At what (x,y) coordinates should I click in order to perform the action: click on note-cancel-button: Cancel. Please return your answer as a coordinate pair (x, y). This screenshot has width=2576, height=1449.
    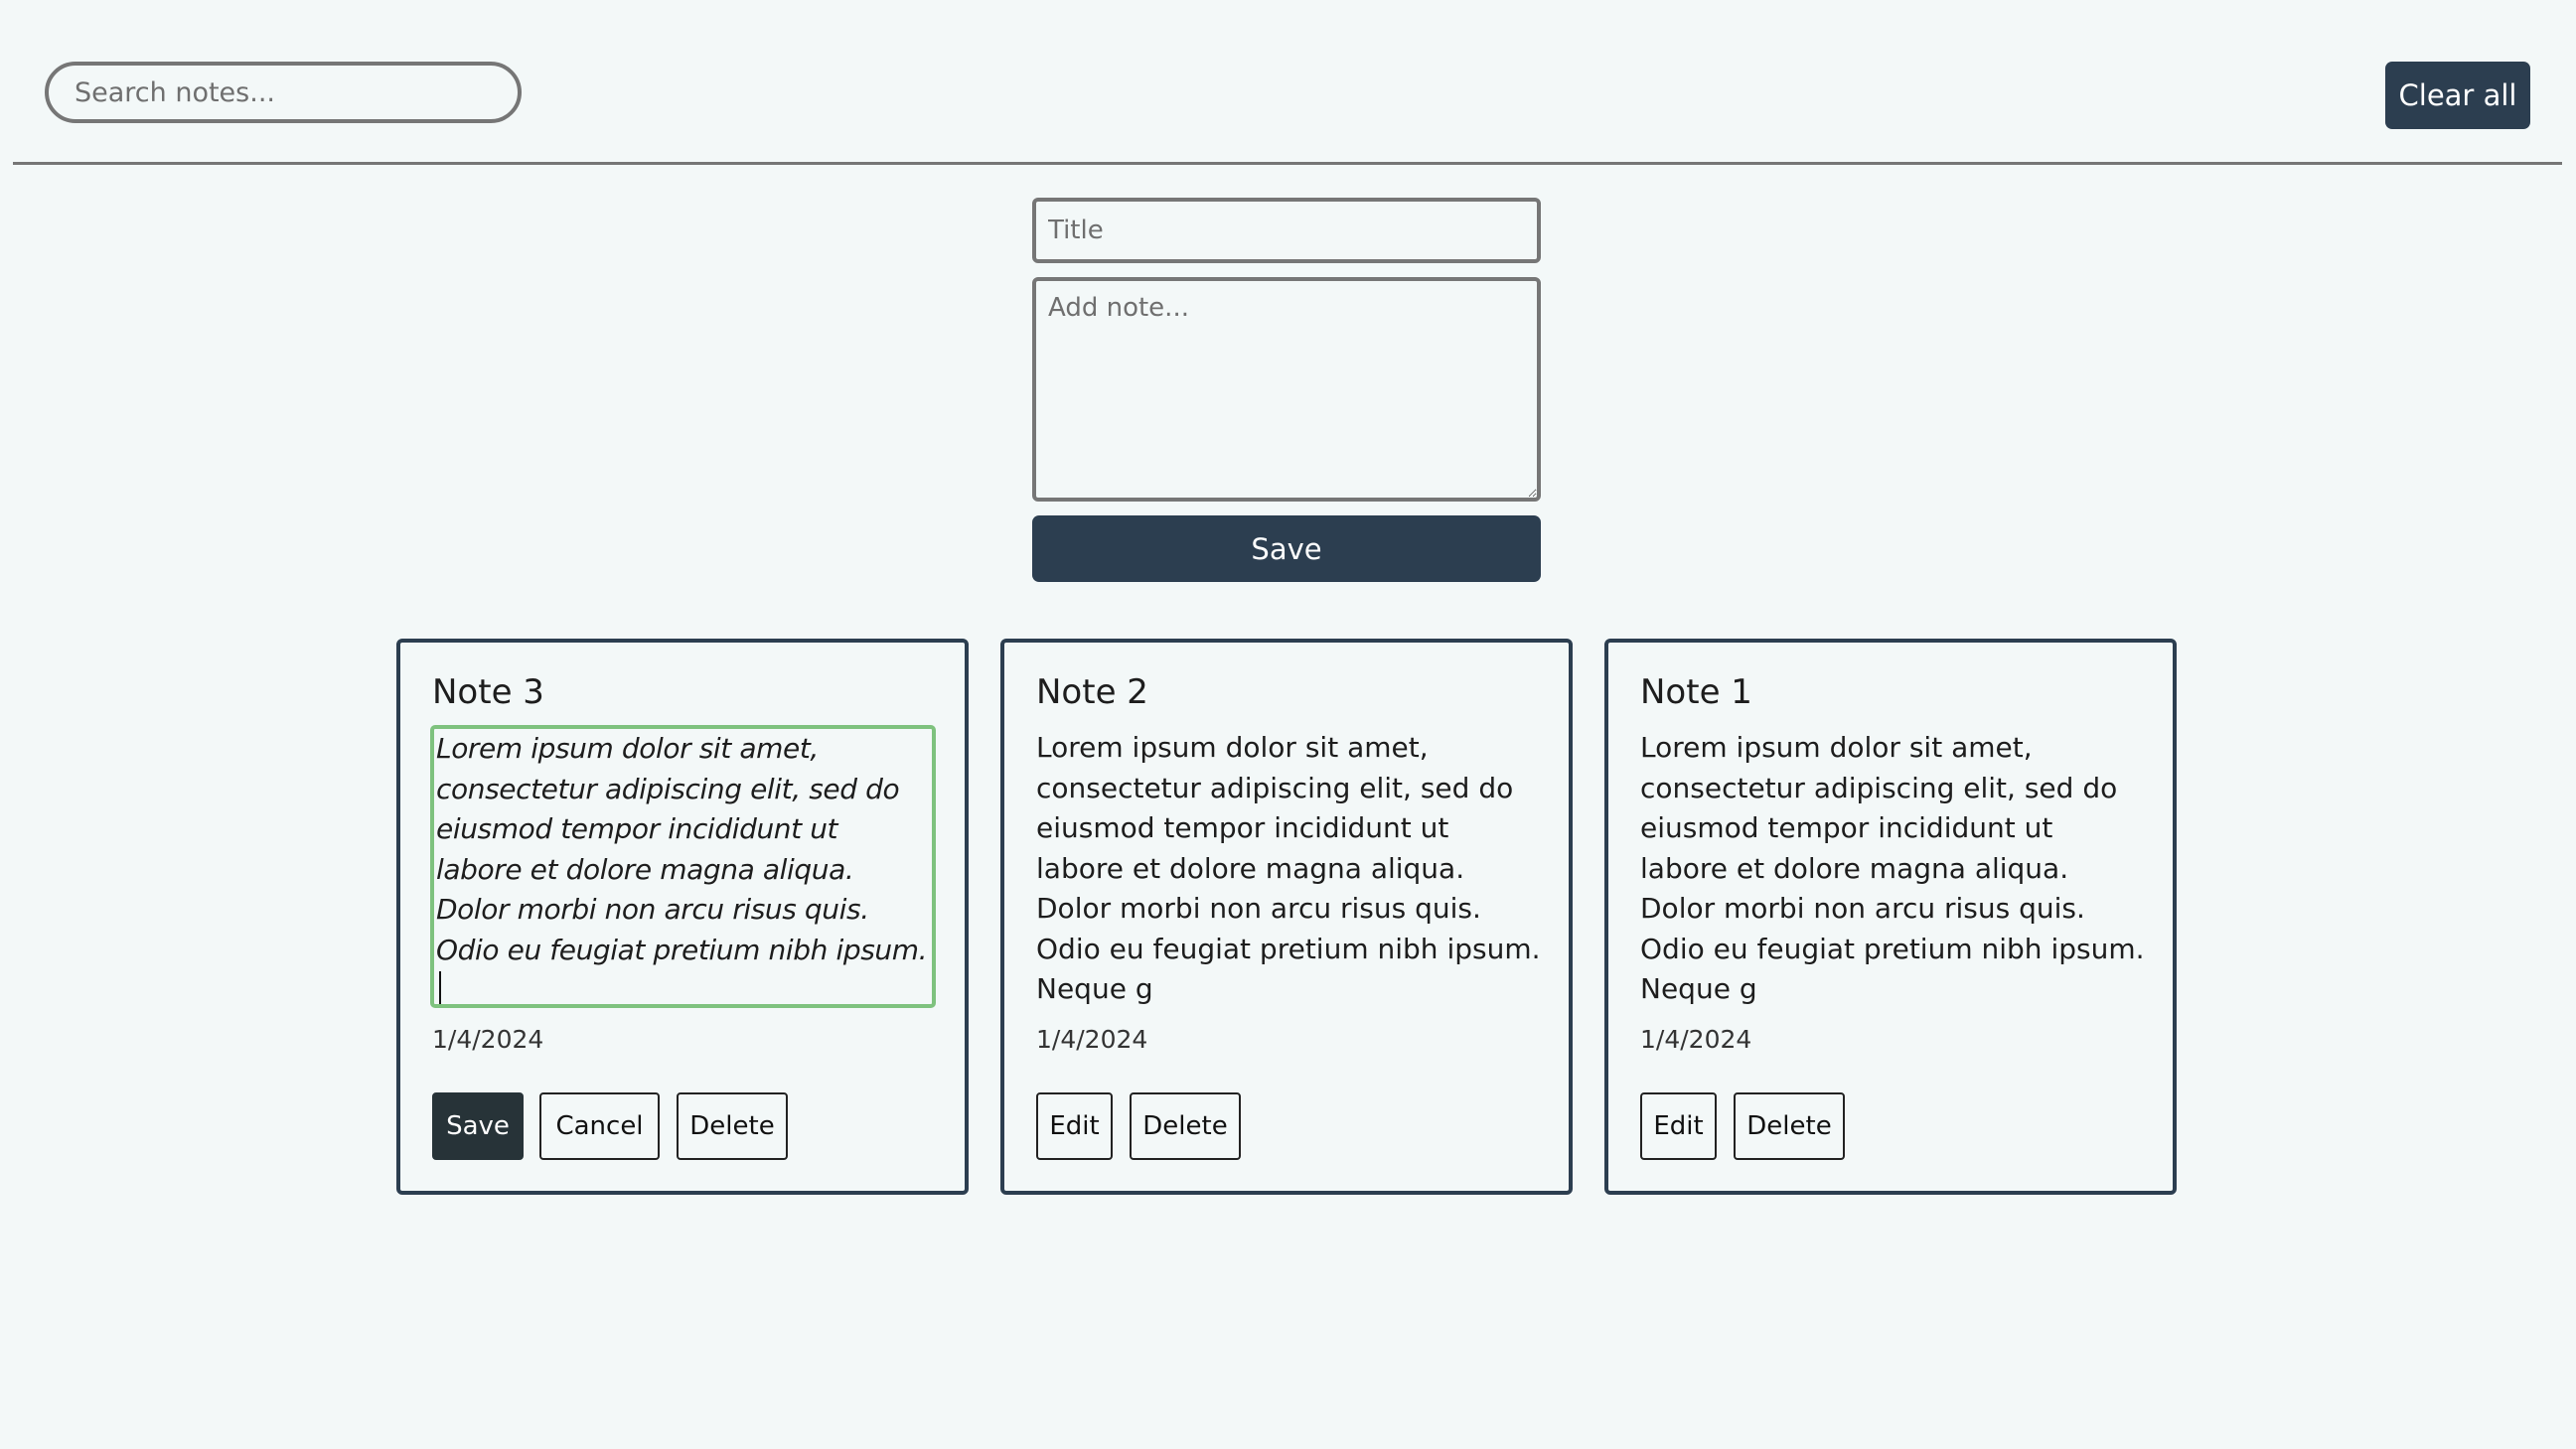
    Looking at the image, I should click on (599, 1126).